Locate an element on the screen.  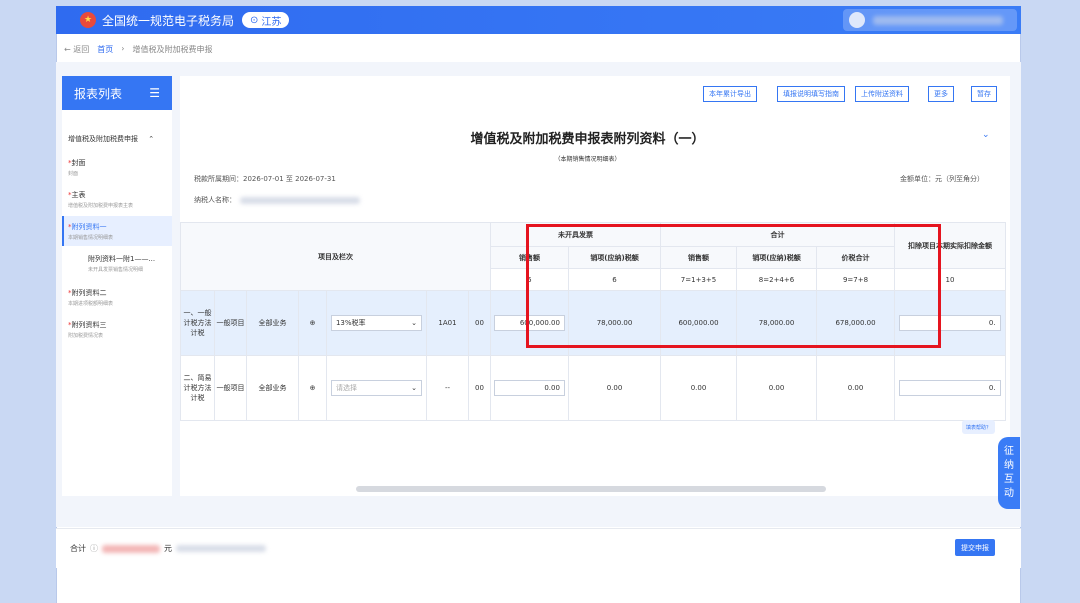
tax-value: 78,000.00 is located at coordinates (615, 323).